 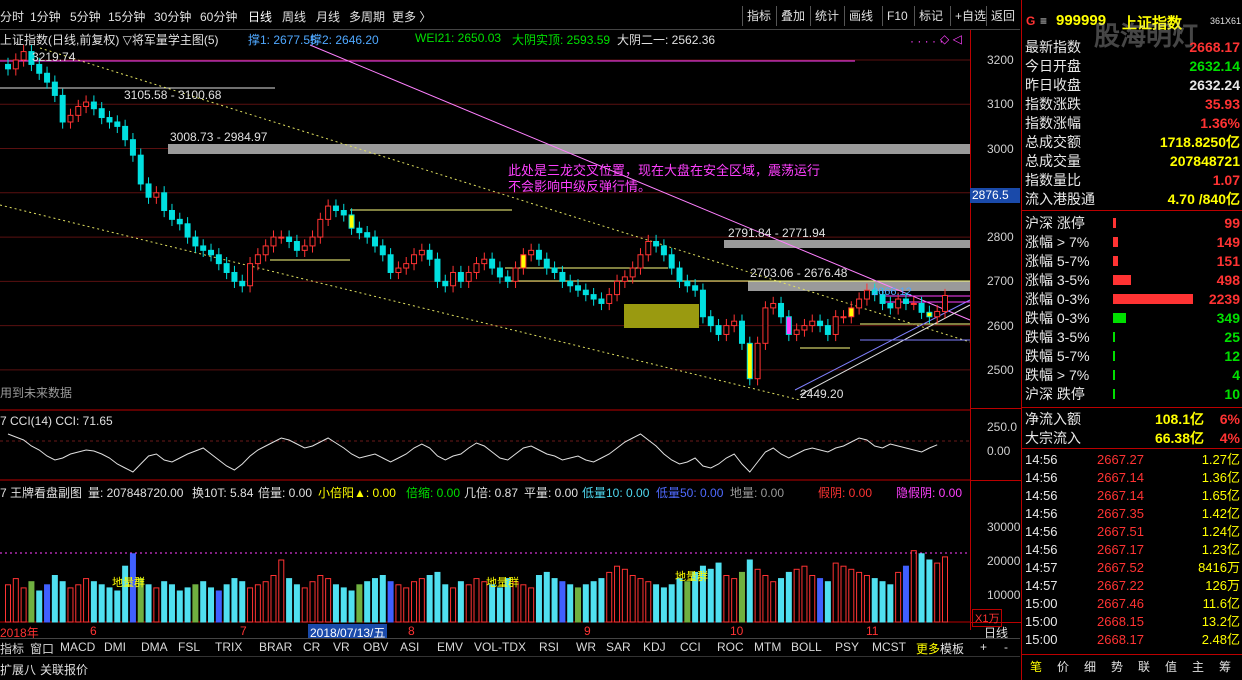 What do you see at coordinates (1090, 666) in the screenshot?
I see `panel-tab-2: 细` at bounding box center [1090, 666].